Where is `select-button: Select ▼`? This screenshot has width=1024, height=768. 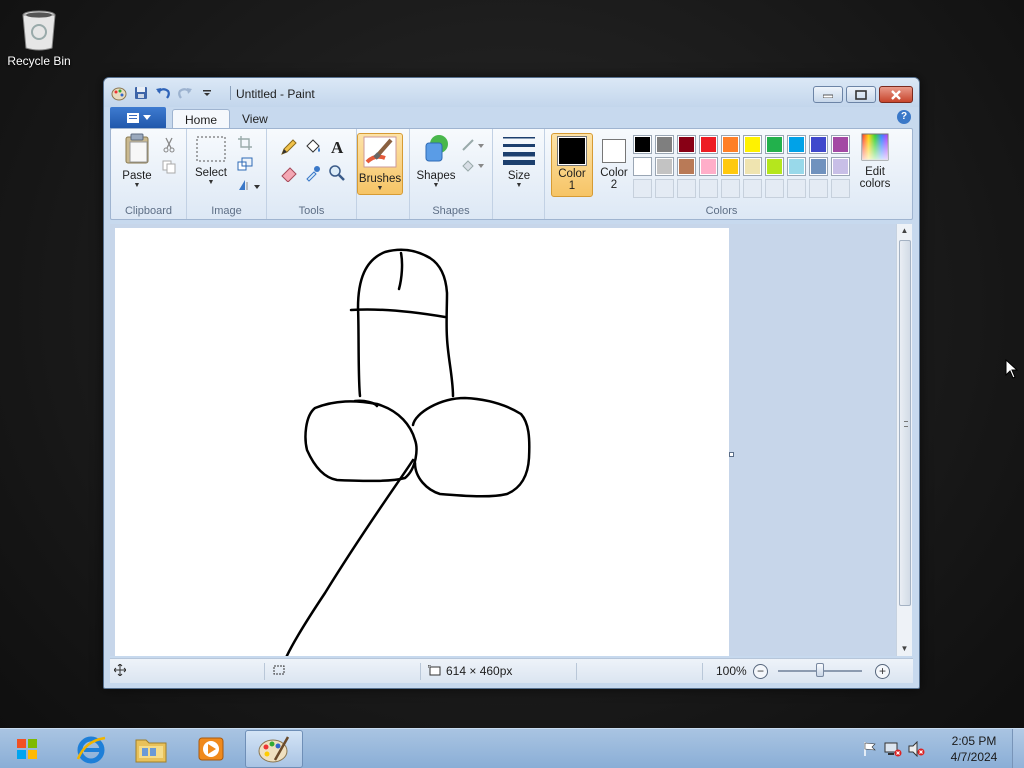 select-button: Select ▼ is located at coordinates (211, 160).